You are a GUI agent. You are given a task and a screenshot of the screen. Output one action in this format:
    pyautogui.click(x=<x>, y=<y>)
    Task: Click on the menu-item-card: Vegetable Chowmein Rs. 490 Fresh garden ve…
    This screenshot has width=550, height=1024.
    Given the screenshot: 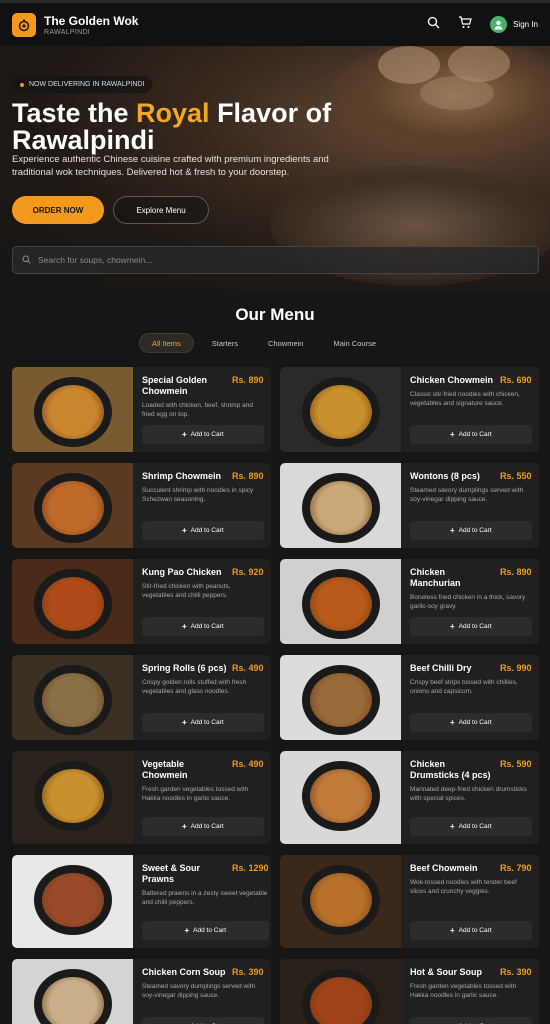 What is the action you would take?
    pyautogui.click(x=141, y=797)
    